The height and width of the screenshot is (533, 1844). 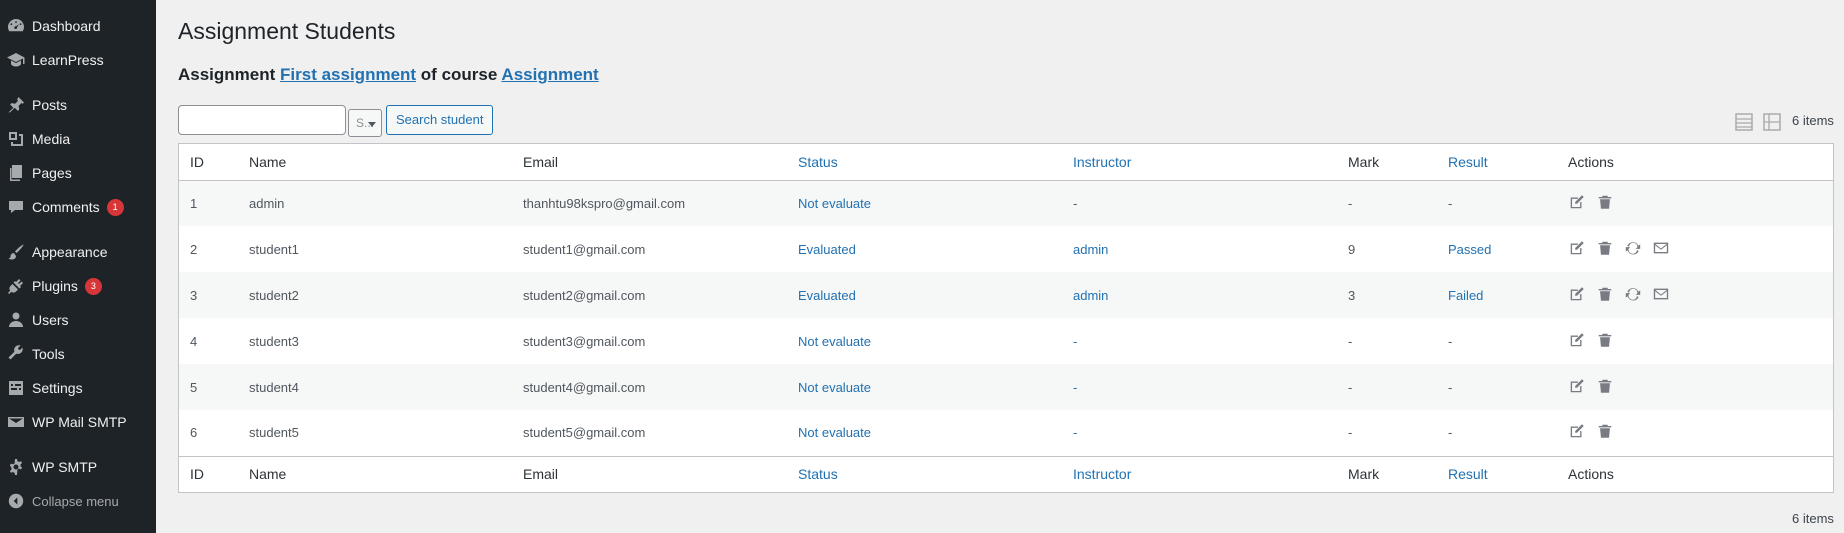 I want to click on subtitle-prefix: Assignment, so click(x=229, y=74).